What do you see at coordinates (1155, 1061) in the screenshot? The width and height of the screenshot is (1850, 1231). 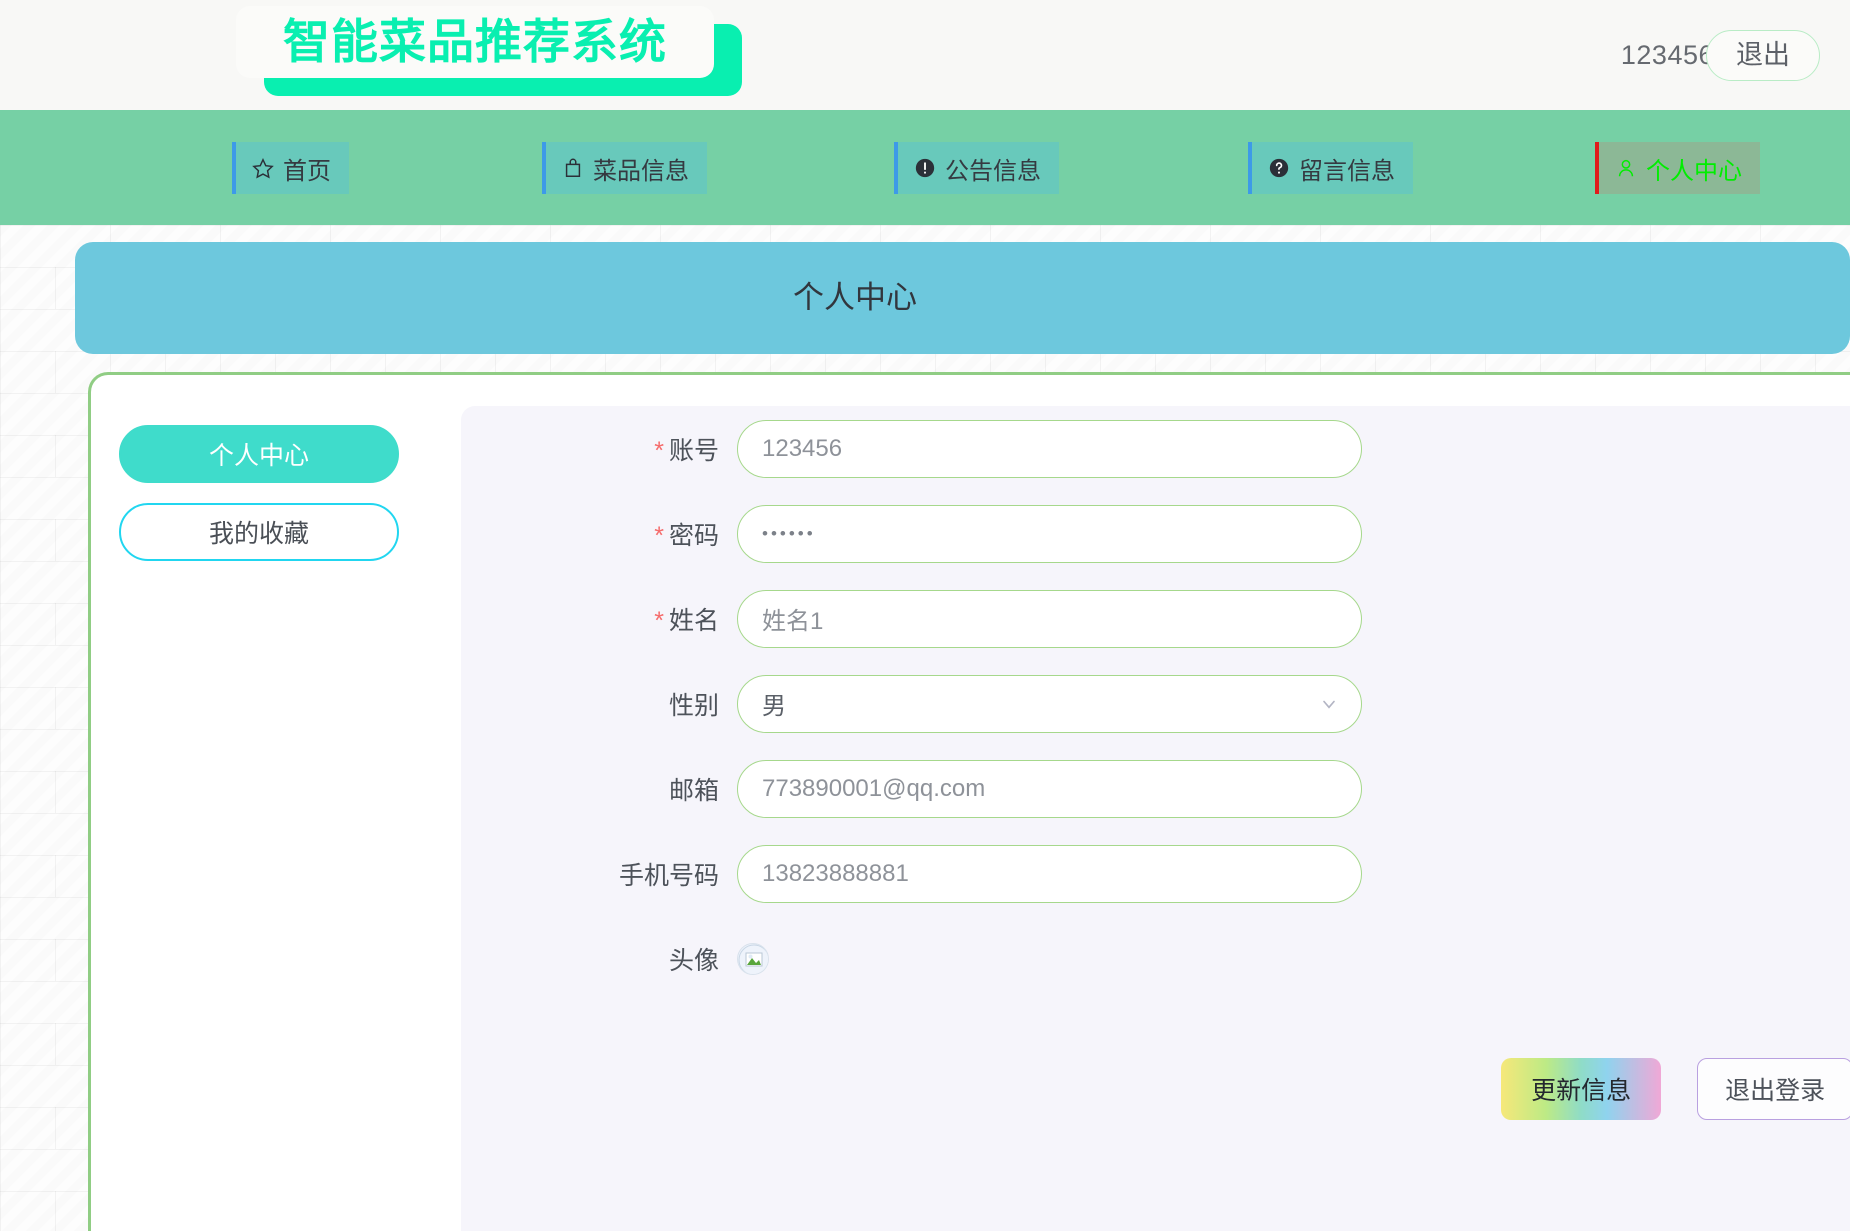 I see `form-actions: 更新信息 退出登录` at bounding box center [1155, 1061].